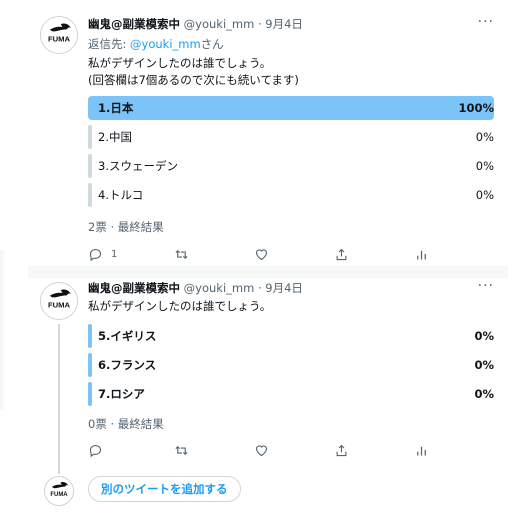  I want to click on poll-option-label: 4.トルコ, so click(121, 195).